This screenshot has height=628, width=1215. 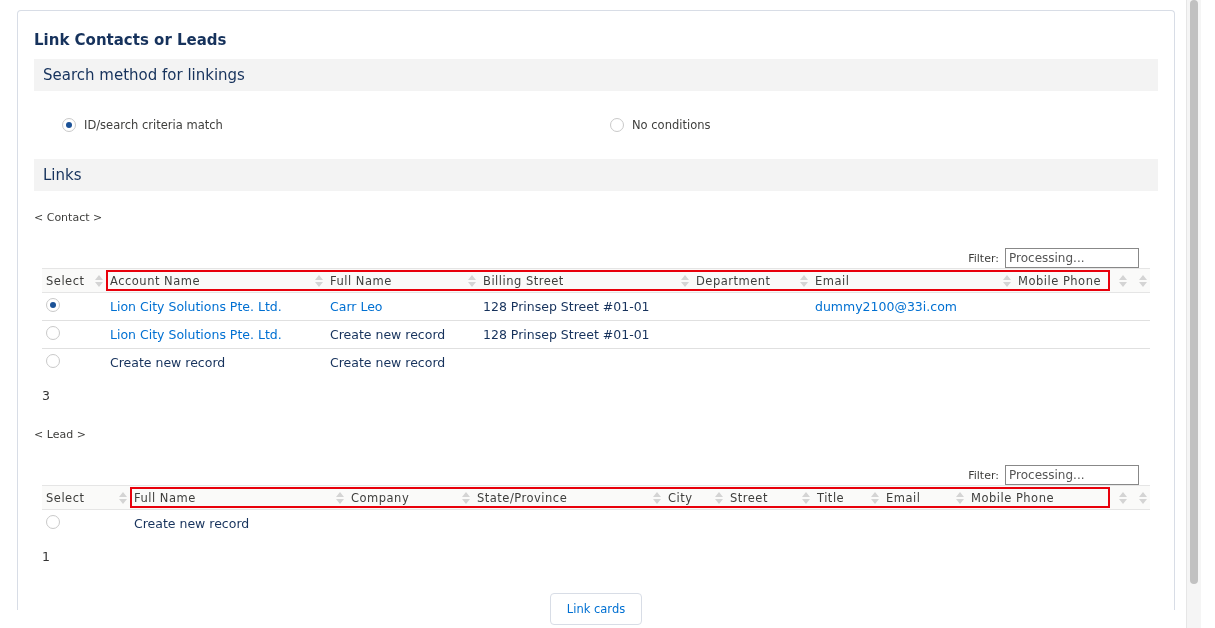 What do you see at coordinates (60, 435) in the screenshot?
I see `table-label: < Lead >` at bounding box center [60, 435].